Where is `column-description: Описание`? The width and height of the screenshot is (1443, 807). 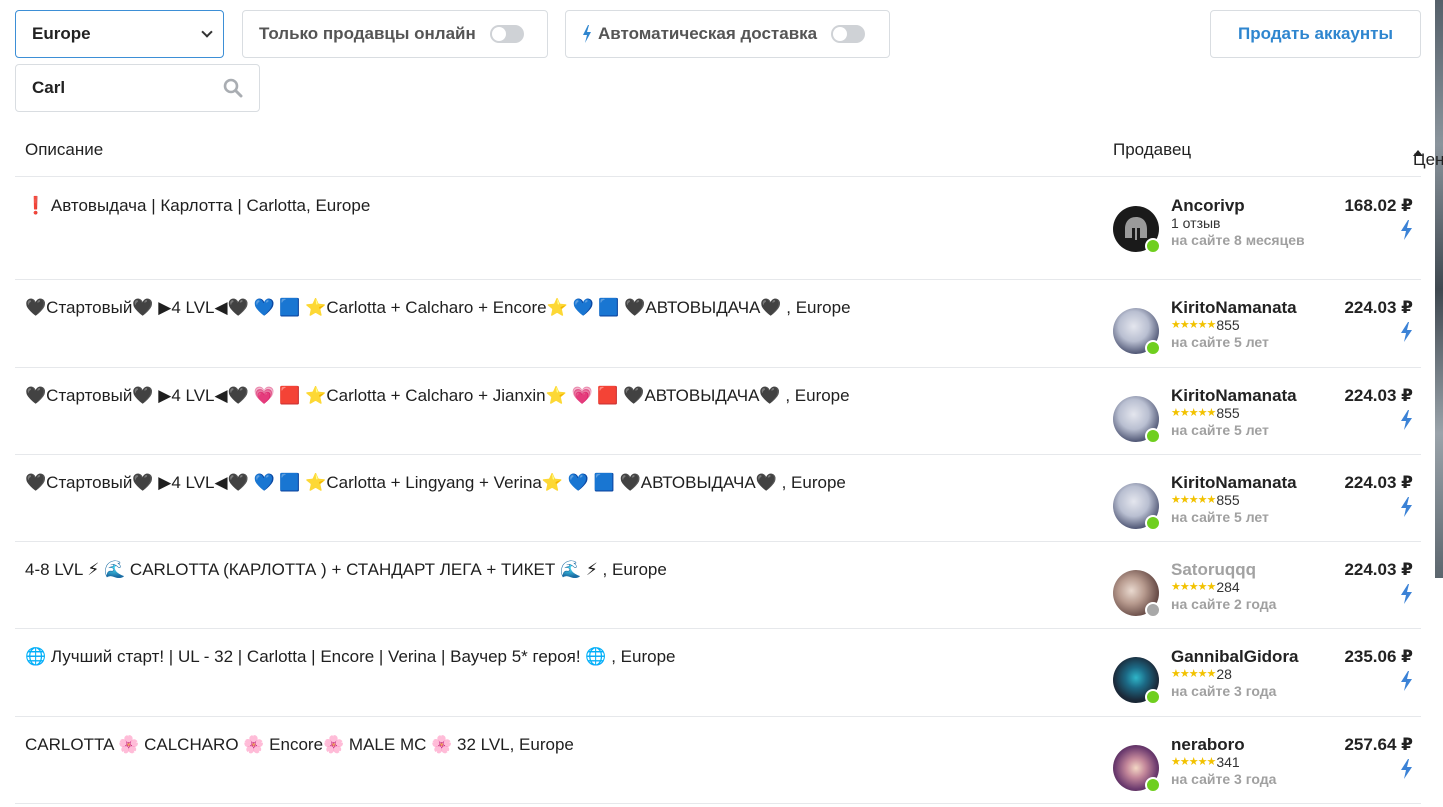
column-description: Описание is located at coordinates (64, 150).